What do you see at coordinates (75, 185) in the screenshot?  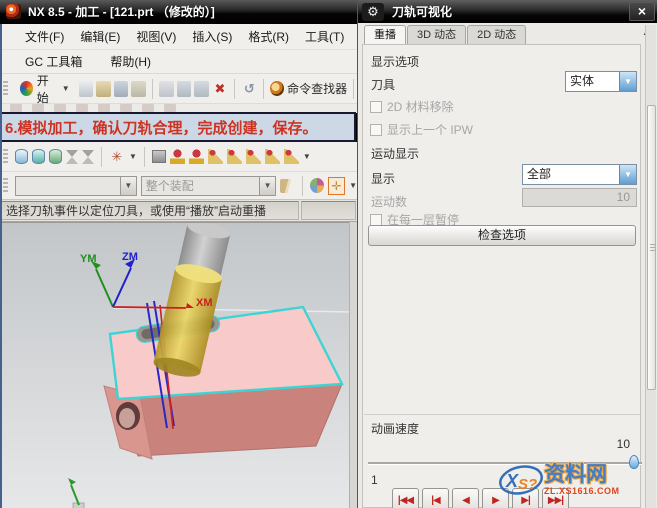 I see `selection-filter-combobox: ▼` at bounding box center [75, 185].